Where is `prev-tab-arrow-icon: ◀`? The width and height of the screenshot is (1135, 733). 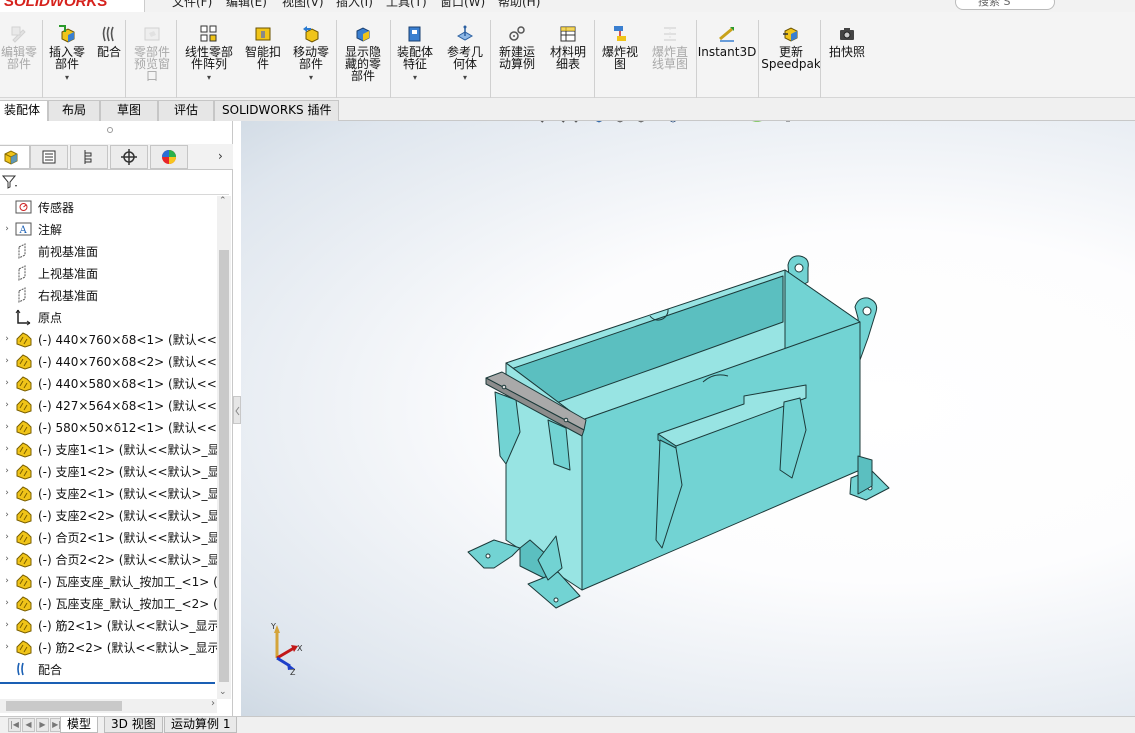
prev-tab-arrow-icon: ◀ is located at coordinates (28, 725).